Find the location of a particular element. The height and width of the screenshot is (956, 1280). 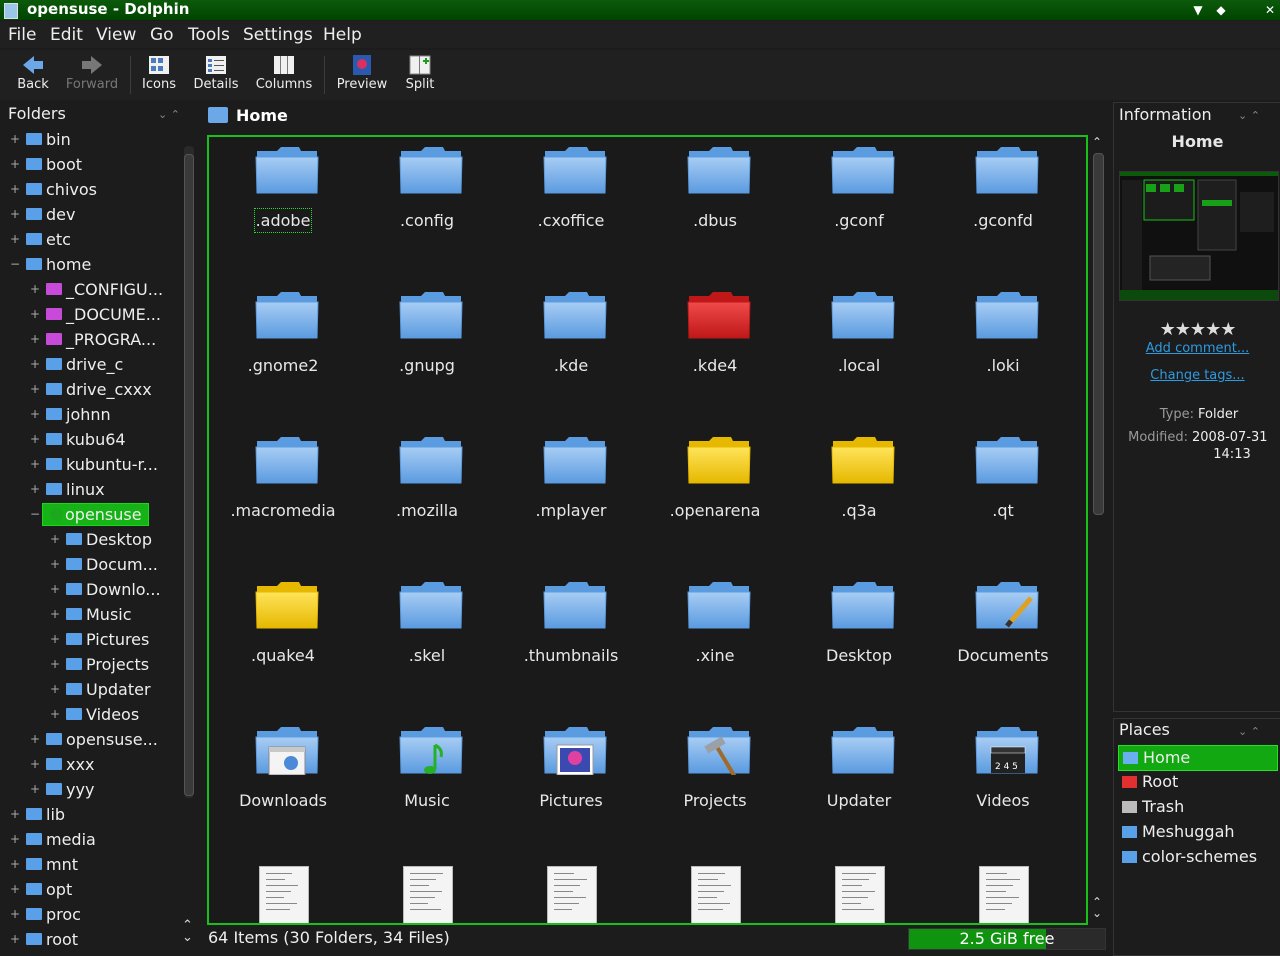

menu-edit: Edit is located at coordinates (66, 35).